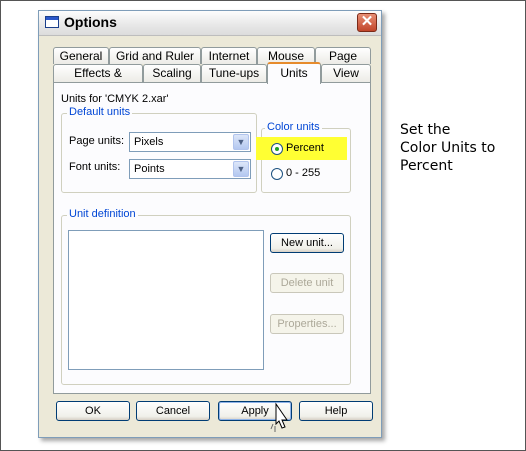 This screenshot has height=451, width=526. Describe the element at coordinates (90, 22) in the screenshot. I see `window-title: Options` at that location.